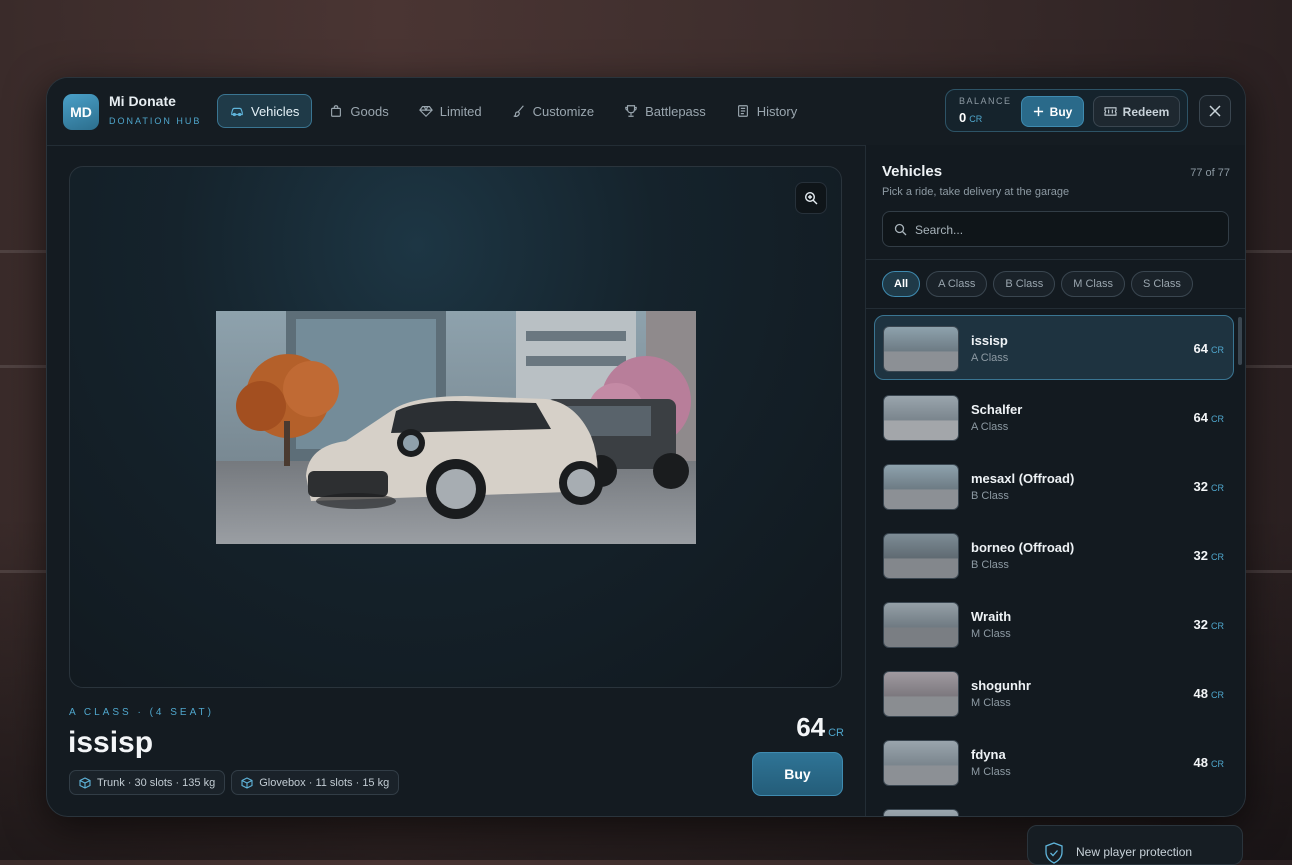 The image size is (1292, 865). I want to click on item-name: shogunhr, so click(1001, 685).